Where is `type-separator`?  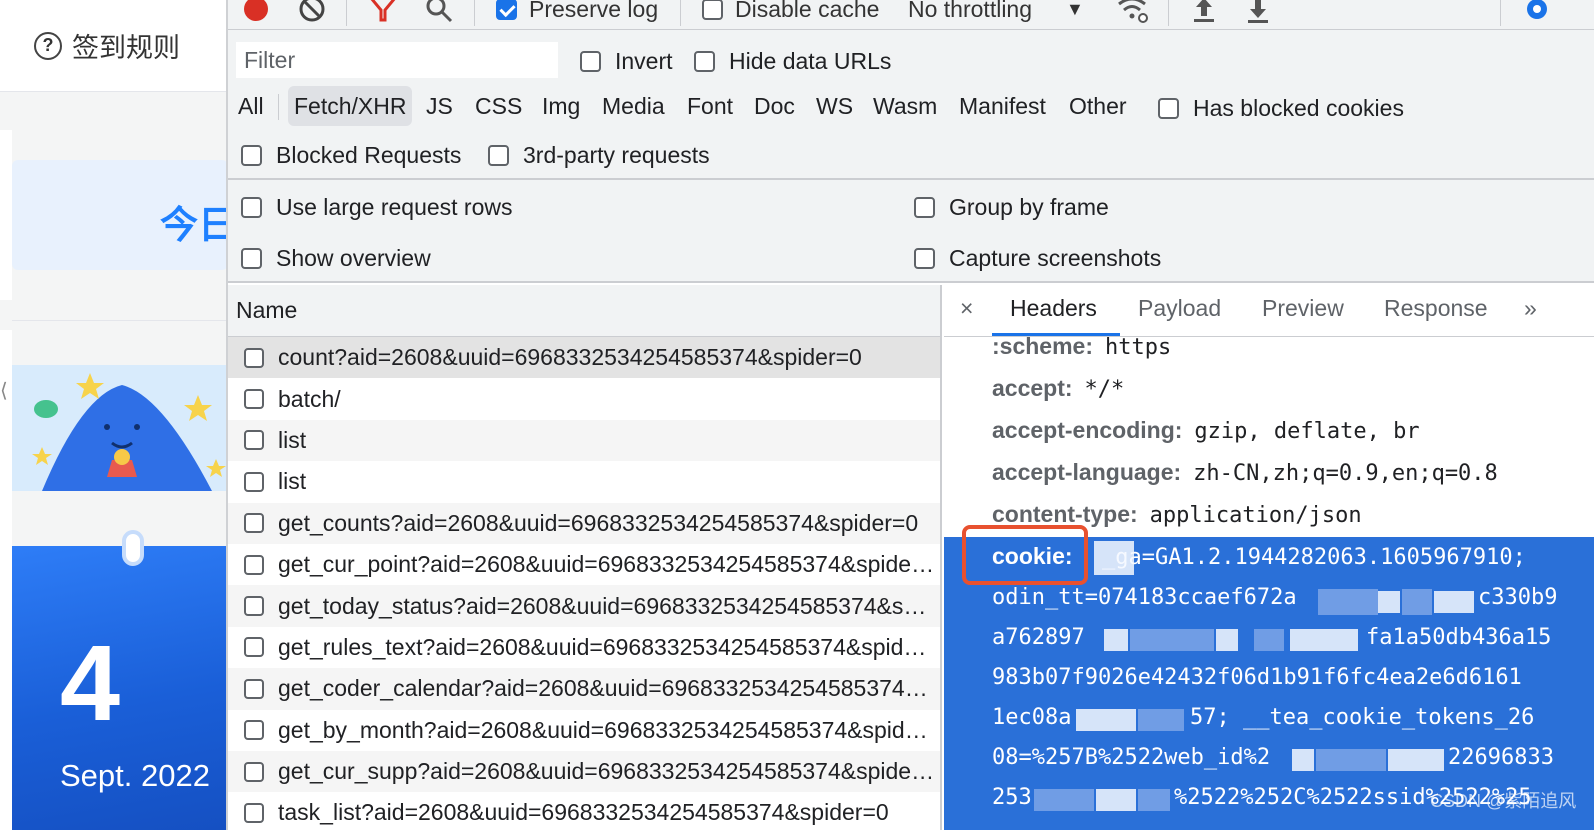
type-separator is located at coordinates (278, 107).